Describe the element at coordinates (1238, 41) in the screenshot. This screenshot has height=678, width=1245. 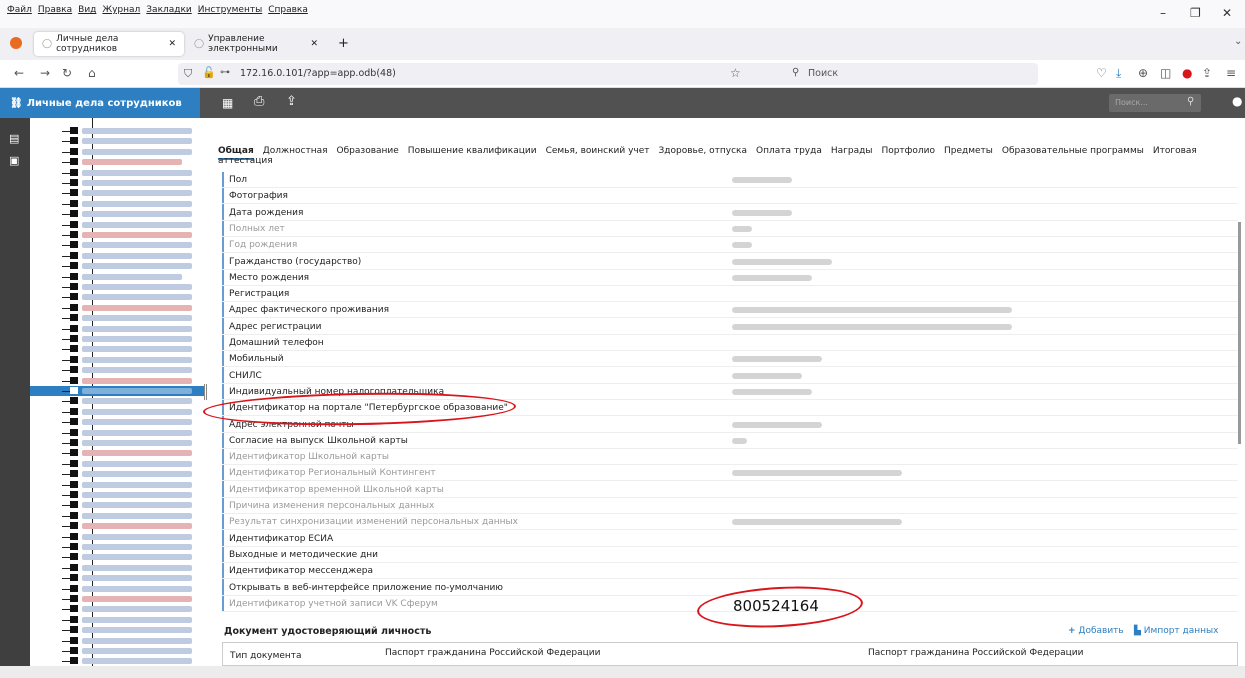
I see `chevron-down-icon: ⌄` at that location.